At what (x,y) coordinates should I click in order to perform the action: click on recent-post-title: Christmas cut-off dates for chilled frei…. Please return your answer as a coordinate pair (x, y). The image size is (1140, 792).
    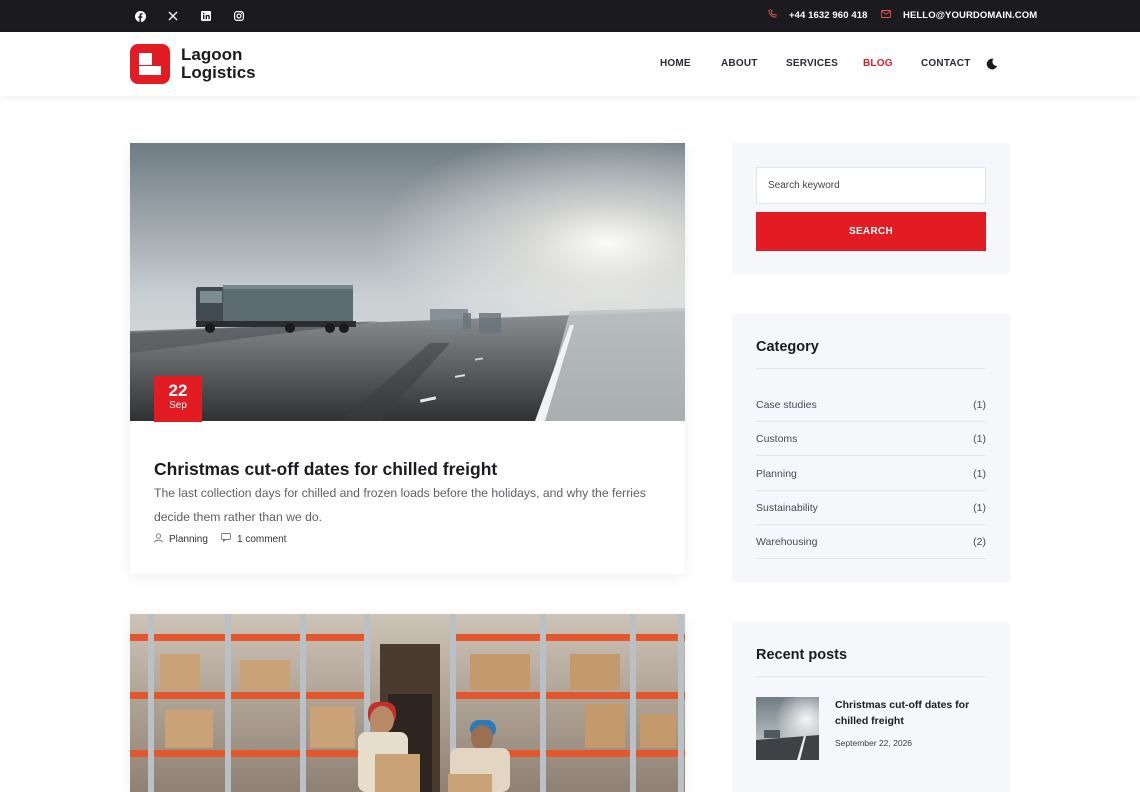
    Looking at the image, I should click on (905, 713).